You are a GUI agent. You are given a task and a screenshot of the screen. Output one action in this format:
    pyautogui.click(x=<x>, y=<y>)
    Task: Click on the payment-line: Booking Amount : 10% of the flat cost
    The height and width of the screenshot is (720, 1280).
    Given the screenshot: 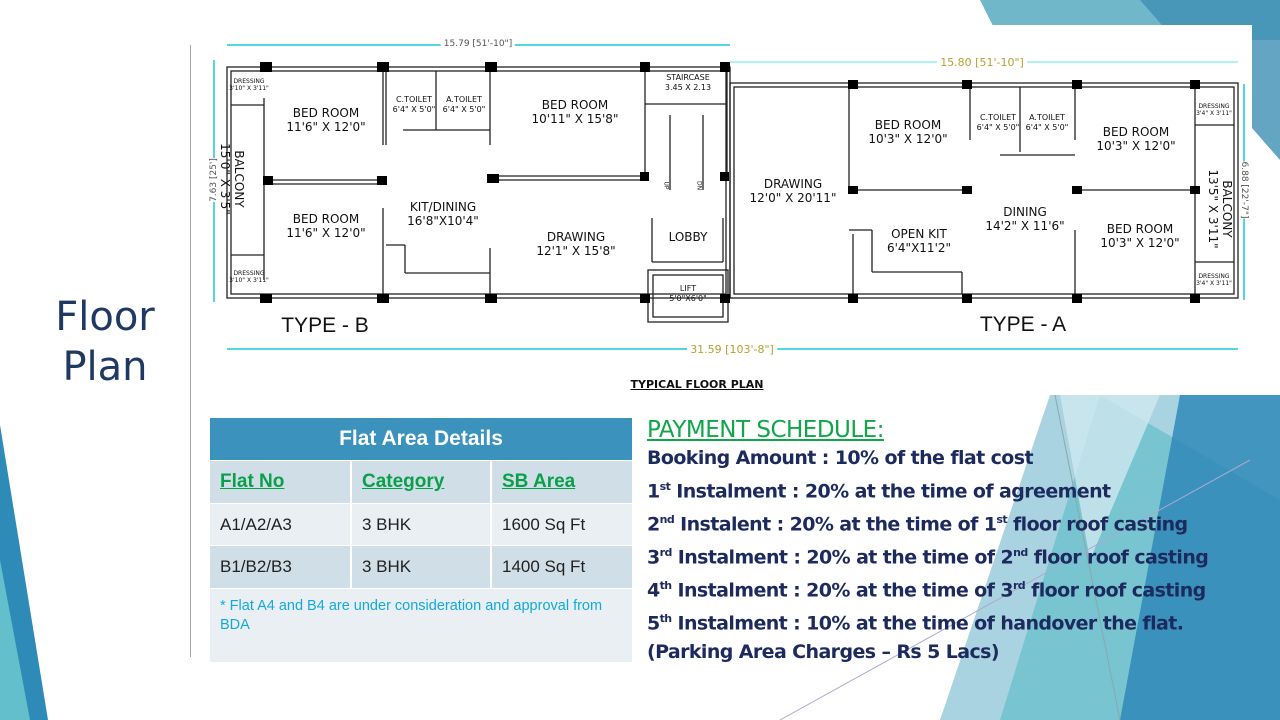 What is the action you would take?
    pyautogui.click(x=927, y=458)
    